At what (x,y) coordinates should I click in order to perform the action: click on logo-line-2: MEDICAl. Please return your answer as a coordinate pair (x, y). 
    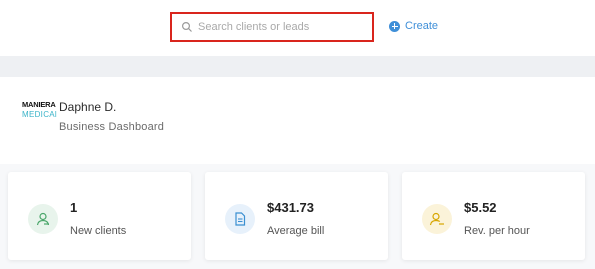
    Looking at the image, I should click on (39, 114).